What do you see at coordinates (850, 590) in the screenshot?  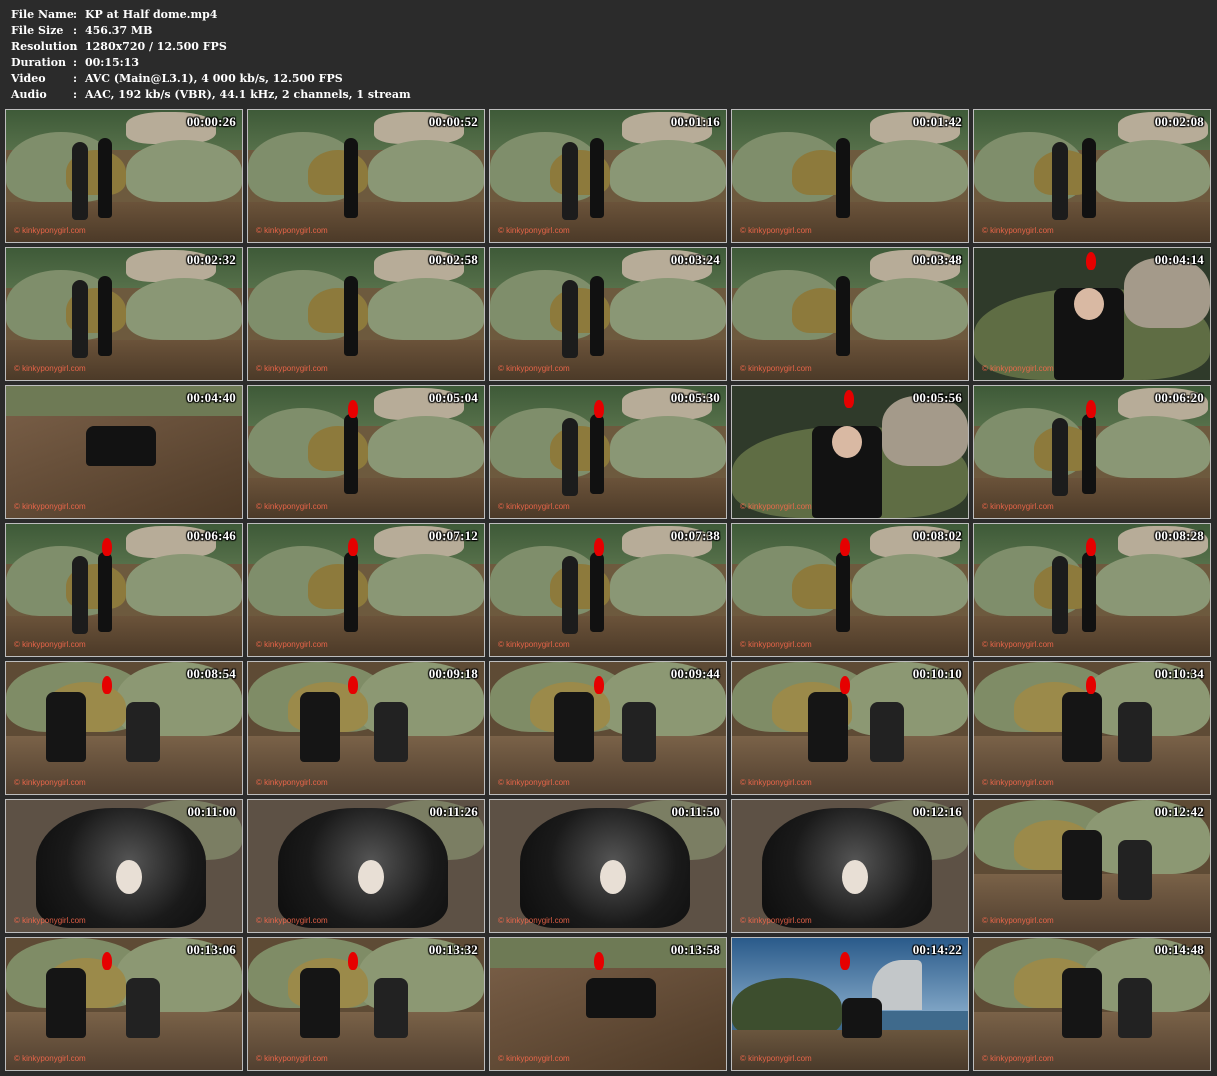 I see `video-thumbnail: 00:08:02 © kinkyponygirl.com` at bounding box center [850, 590].